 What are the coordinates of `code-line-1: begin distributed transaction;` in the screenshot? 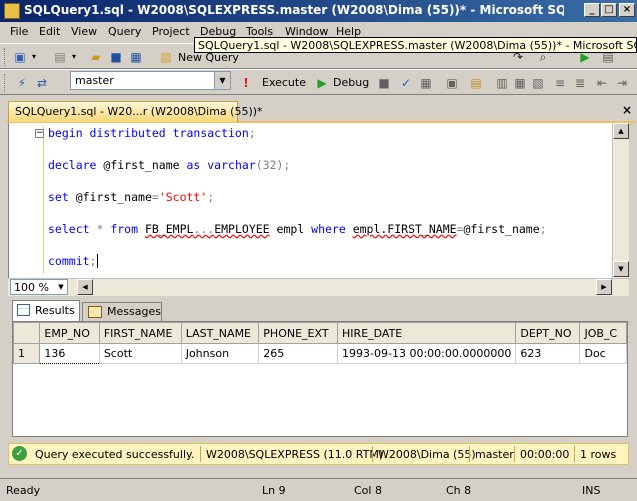 It's located at (152, 134).